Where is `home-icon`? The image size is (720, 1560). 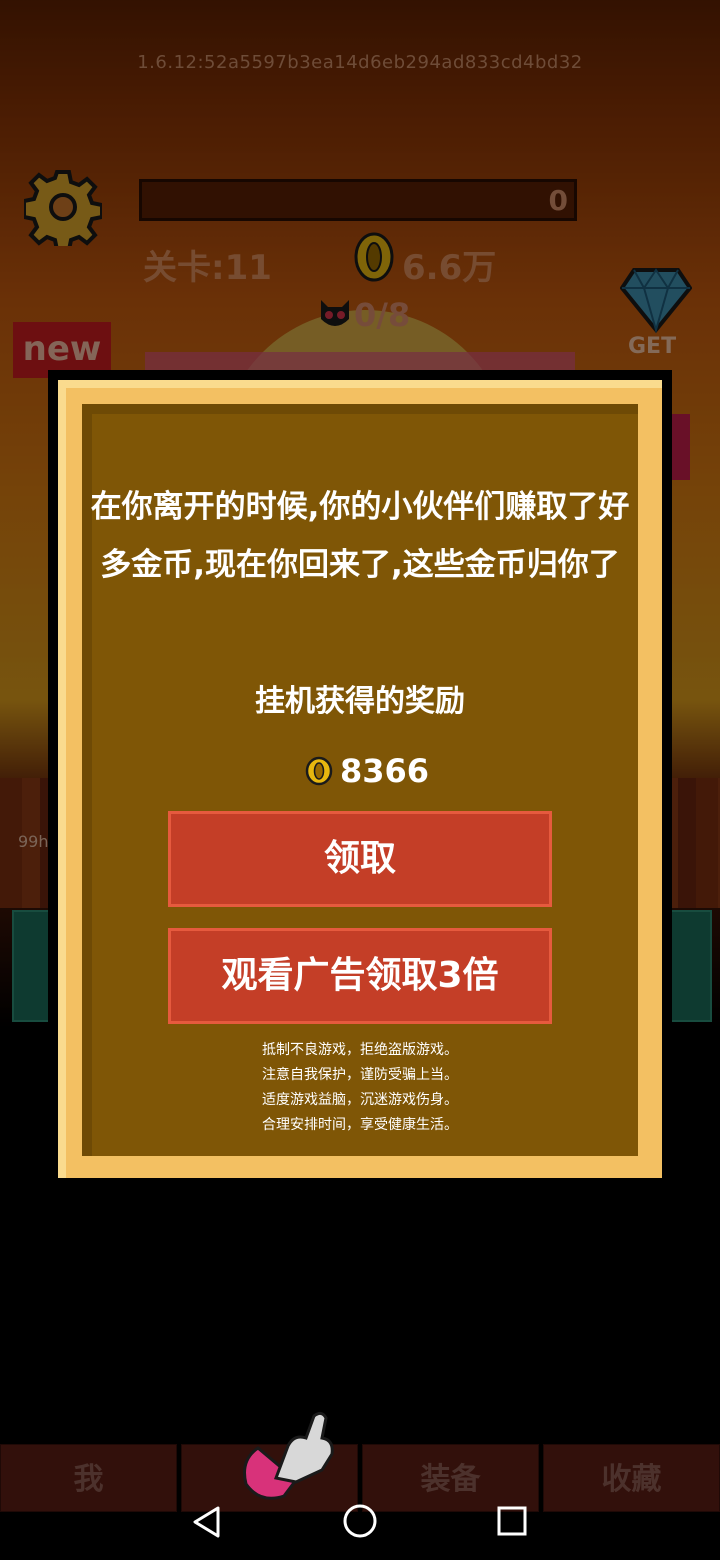 home-icon is located at coordinates (360, 1521).